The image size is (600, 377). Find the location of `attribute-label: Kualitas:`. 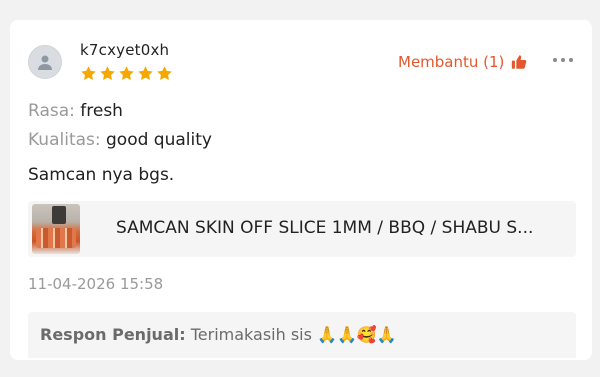

attribute-label: Kualitas: is located at coordinates (64, 140).